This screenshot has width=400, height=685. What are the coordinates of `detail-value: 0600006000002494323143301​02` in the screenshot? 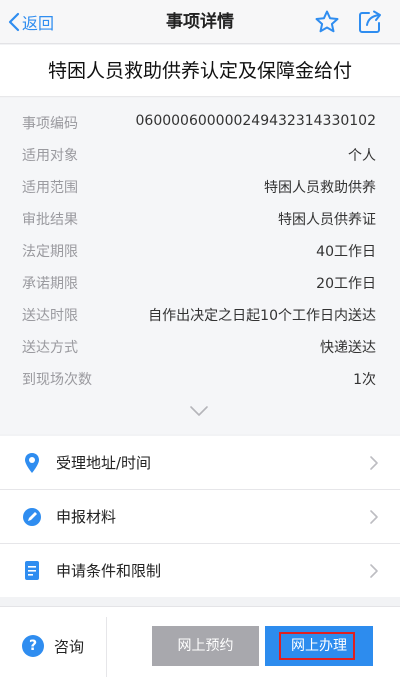 It's located at (256, 121).